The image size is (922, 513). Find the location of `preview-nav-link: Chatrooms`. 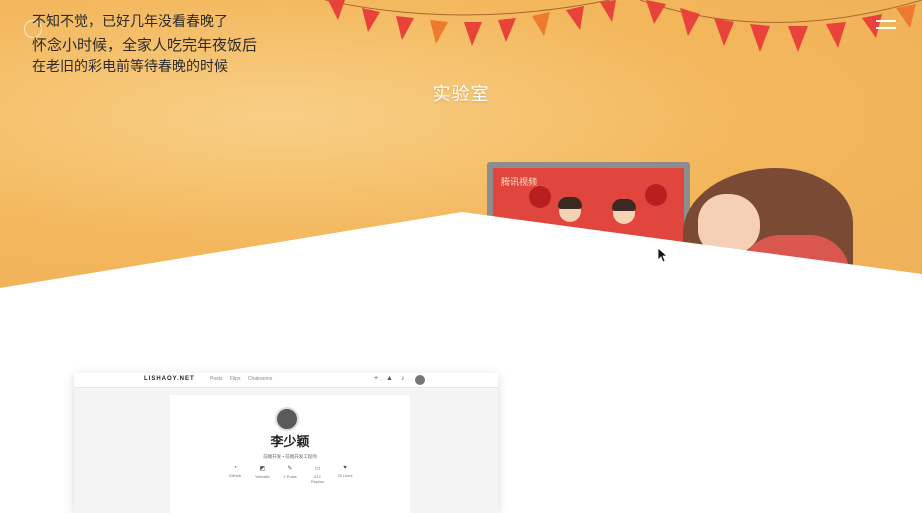

preview-nav-link: Chatrooms is located at coordinates (260, 379).